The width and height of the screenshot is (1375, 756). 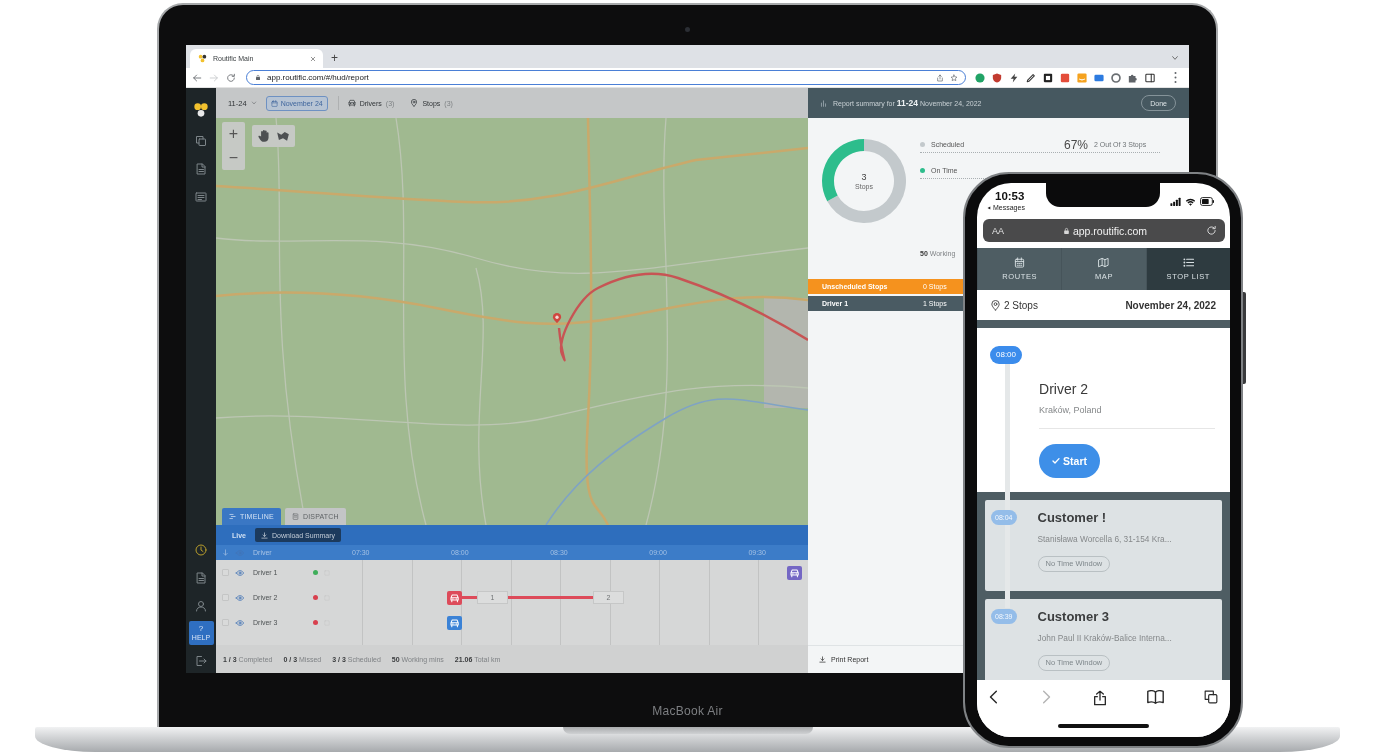 What do you see at coordinates (687, 29) in the screenshot?
I see `webcam-dot` at bounding box center [687, 29].